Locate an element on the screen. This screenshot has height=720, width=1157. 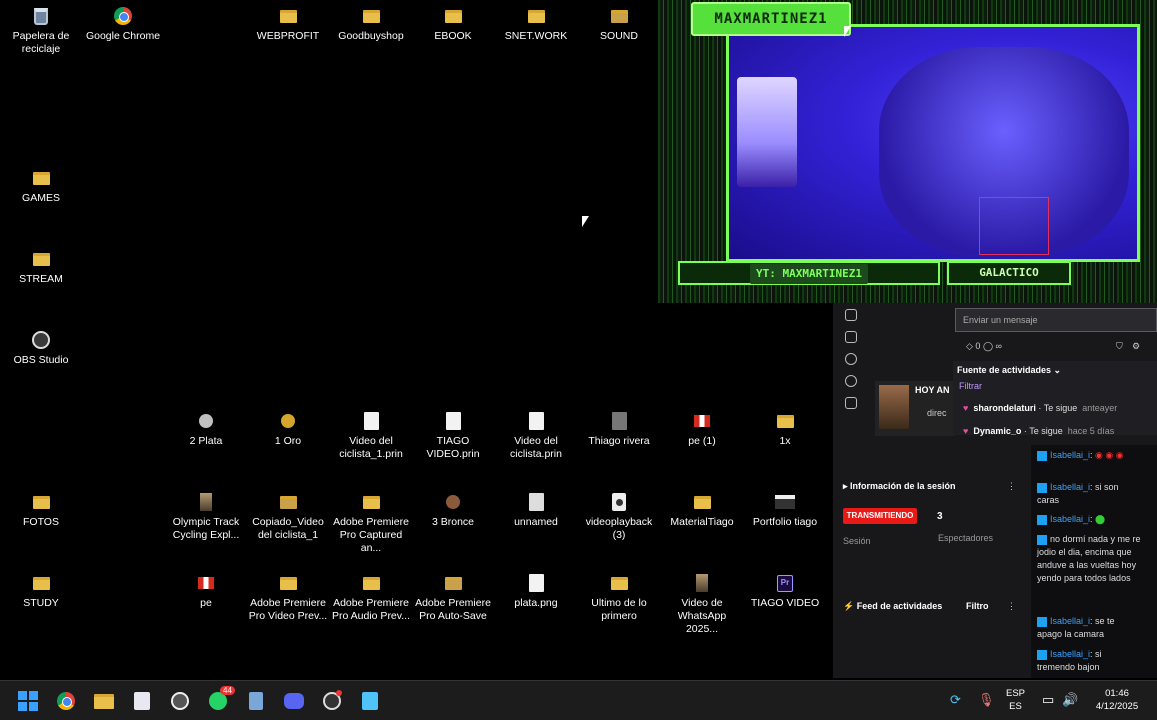
desktop-icon-videoplayback: videoplayback (3) is located at coordinates (619, 517).